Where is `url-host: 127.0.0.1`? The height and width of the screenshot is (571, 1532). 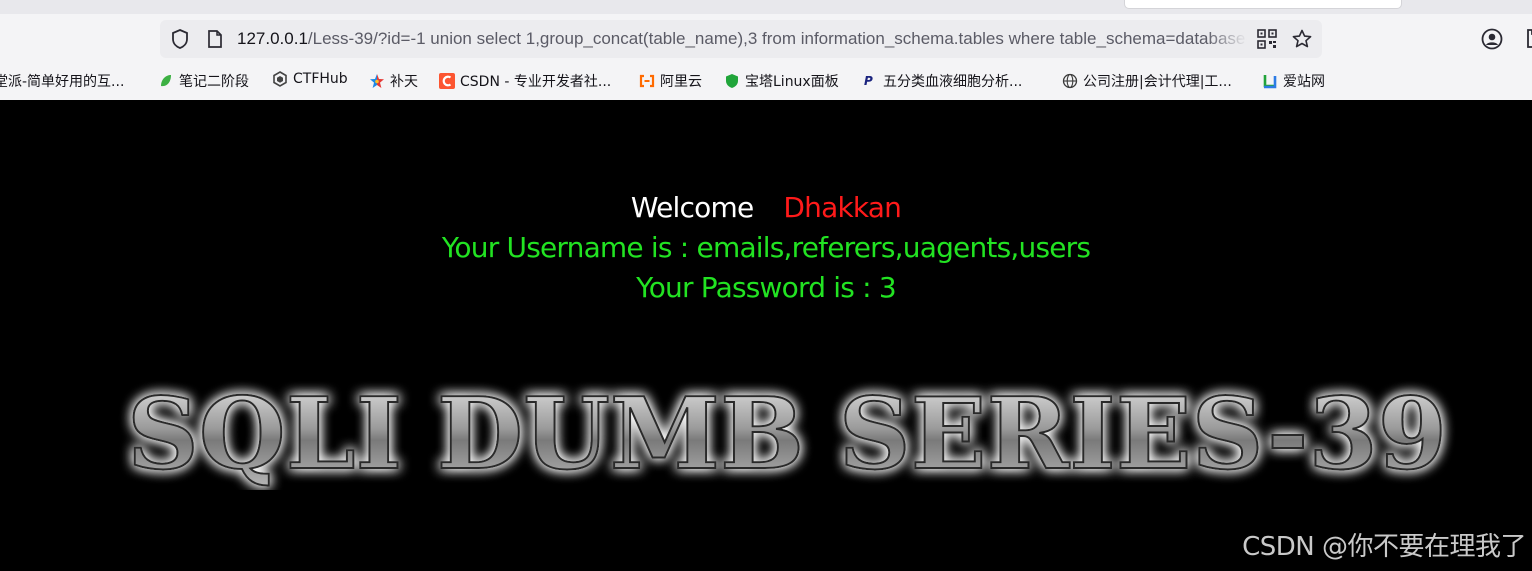 url-host: 127.0.0.1 is located at coordinates (272, 38).